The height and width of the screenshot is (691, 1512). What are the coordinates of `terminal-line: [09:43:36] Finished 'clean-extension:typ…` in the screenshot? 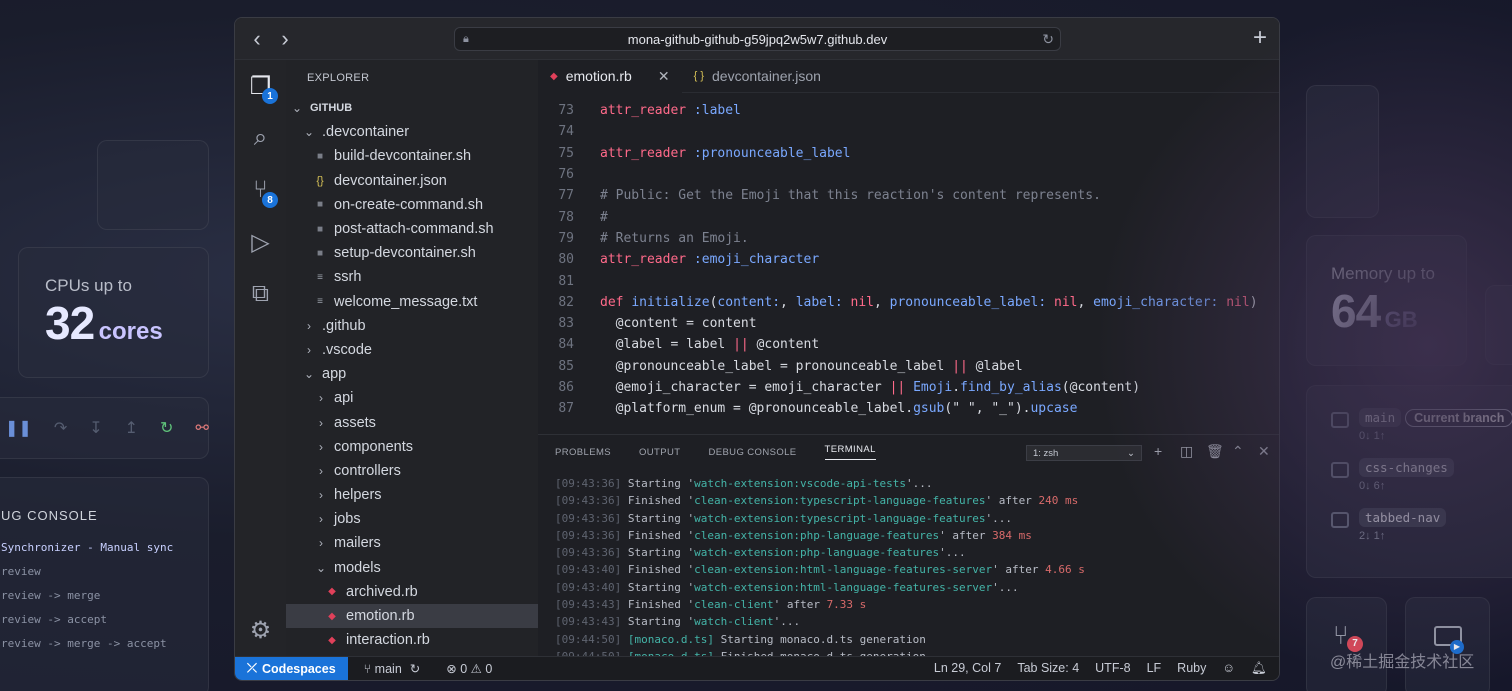 It's located at (817, 501).